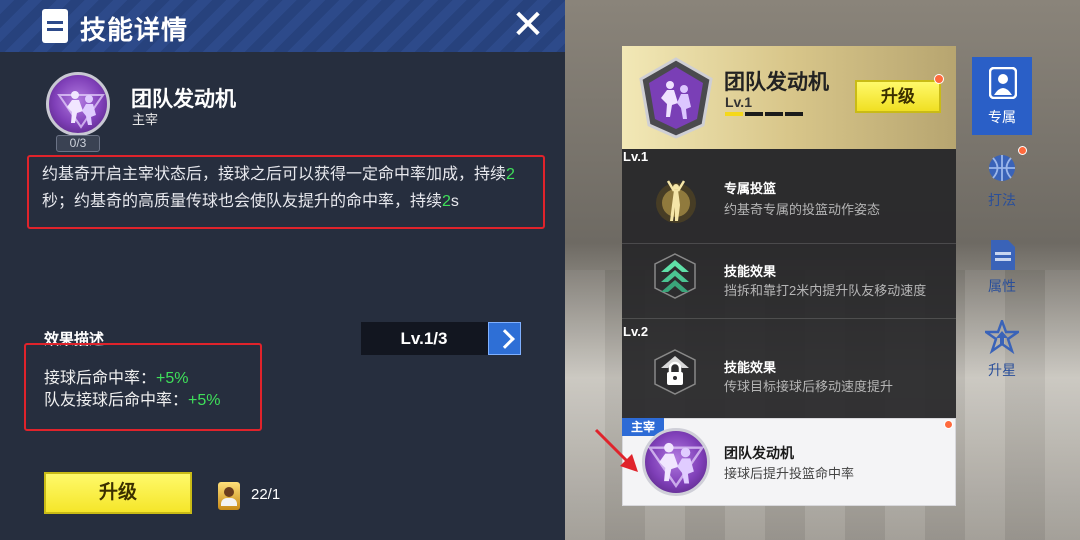 The image size is (1080, 540). What do you see at coordinates (776, 82) in the screenshot?
I see `header-skill-name: 团队发动机` at bounding box center [776, 82].